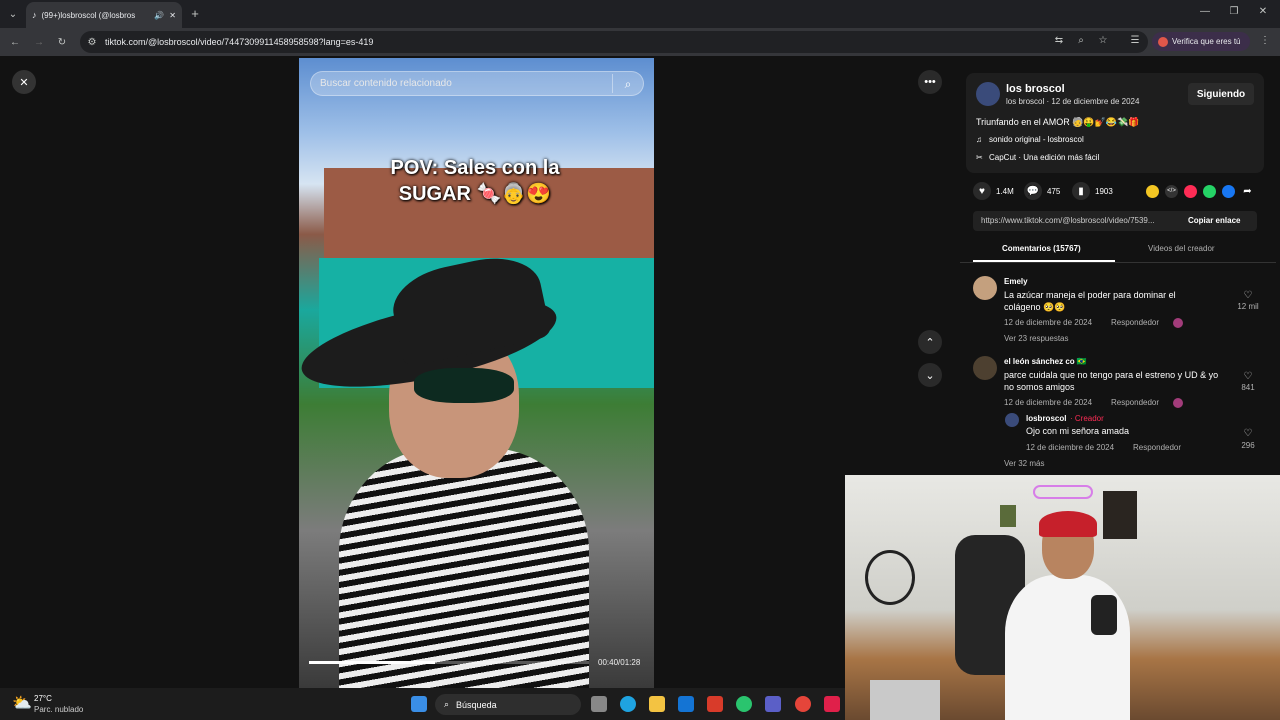 The height and width of the screenshot is (720, 1280). What do you see at coordinates (905, 700) in the screenshot?
I see `laptop-image` at bounding box center [905, 700].